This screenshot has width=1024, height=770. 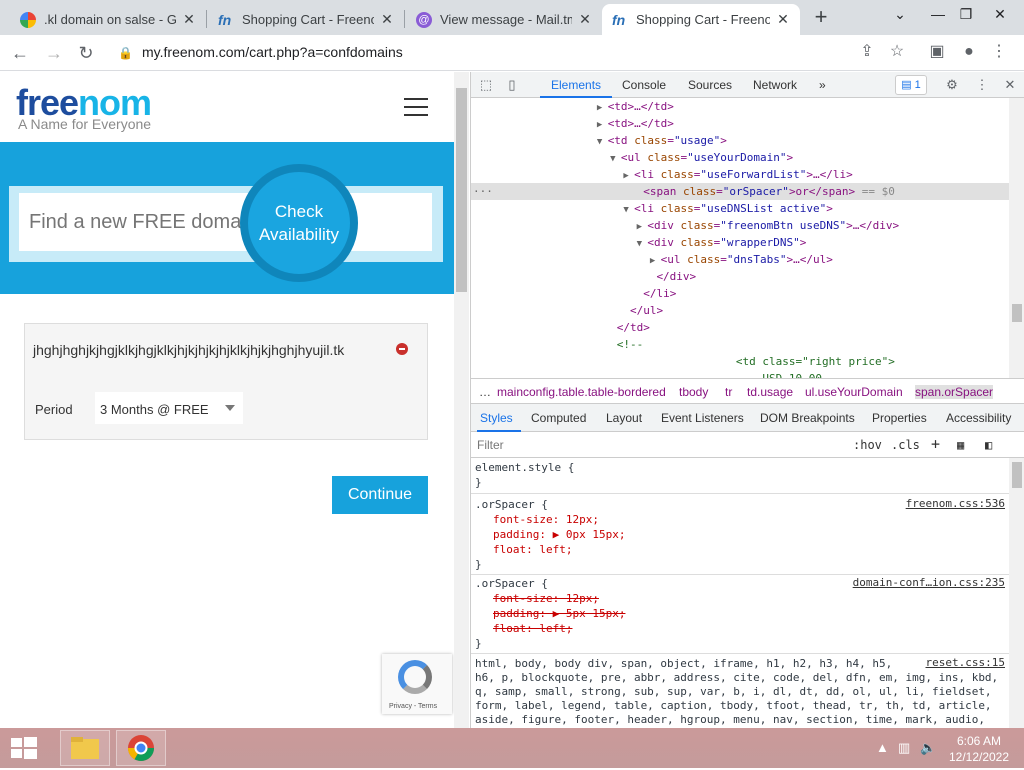 I want to click on rule-source-link: reset.css:15, so click(x=965, y=662).